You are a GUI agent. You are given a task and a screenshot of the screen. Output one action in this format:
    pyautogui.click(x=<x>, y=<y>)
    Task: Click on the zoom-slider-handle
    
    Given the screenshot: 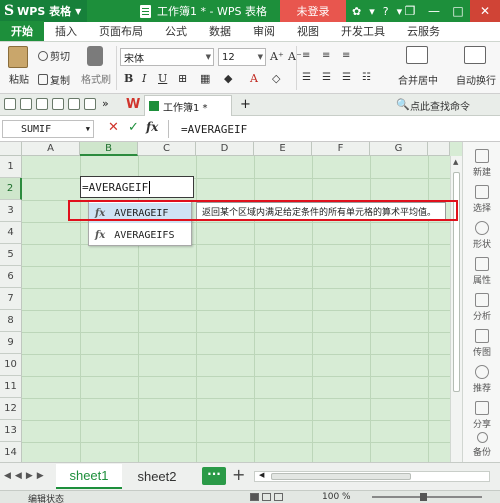 What is the action you would take?
    pyautogui.click(x=423, y=497)
    